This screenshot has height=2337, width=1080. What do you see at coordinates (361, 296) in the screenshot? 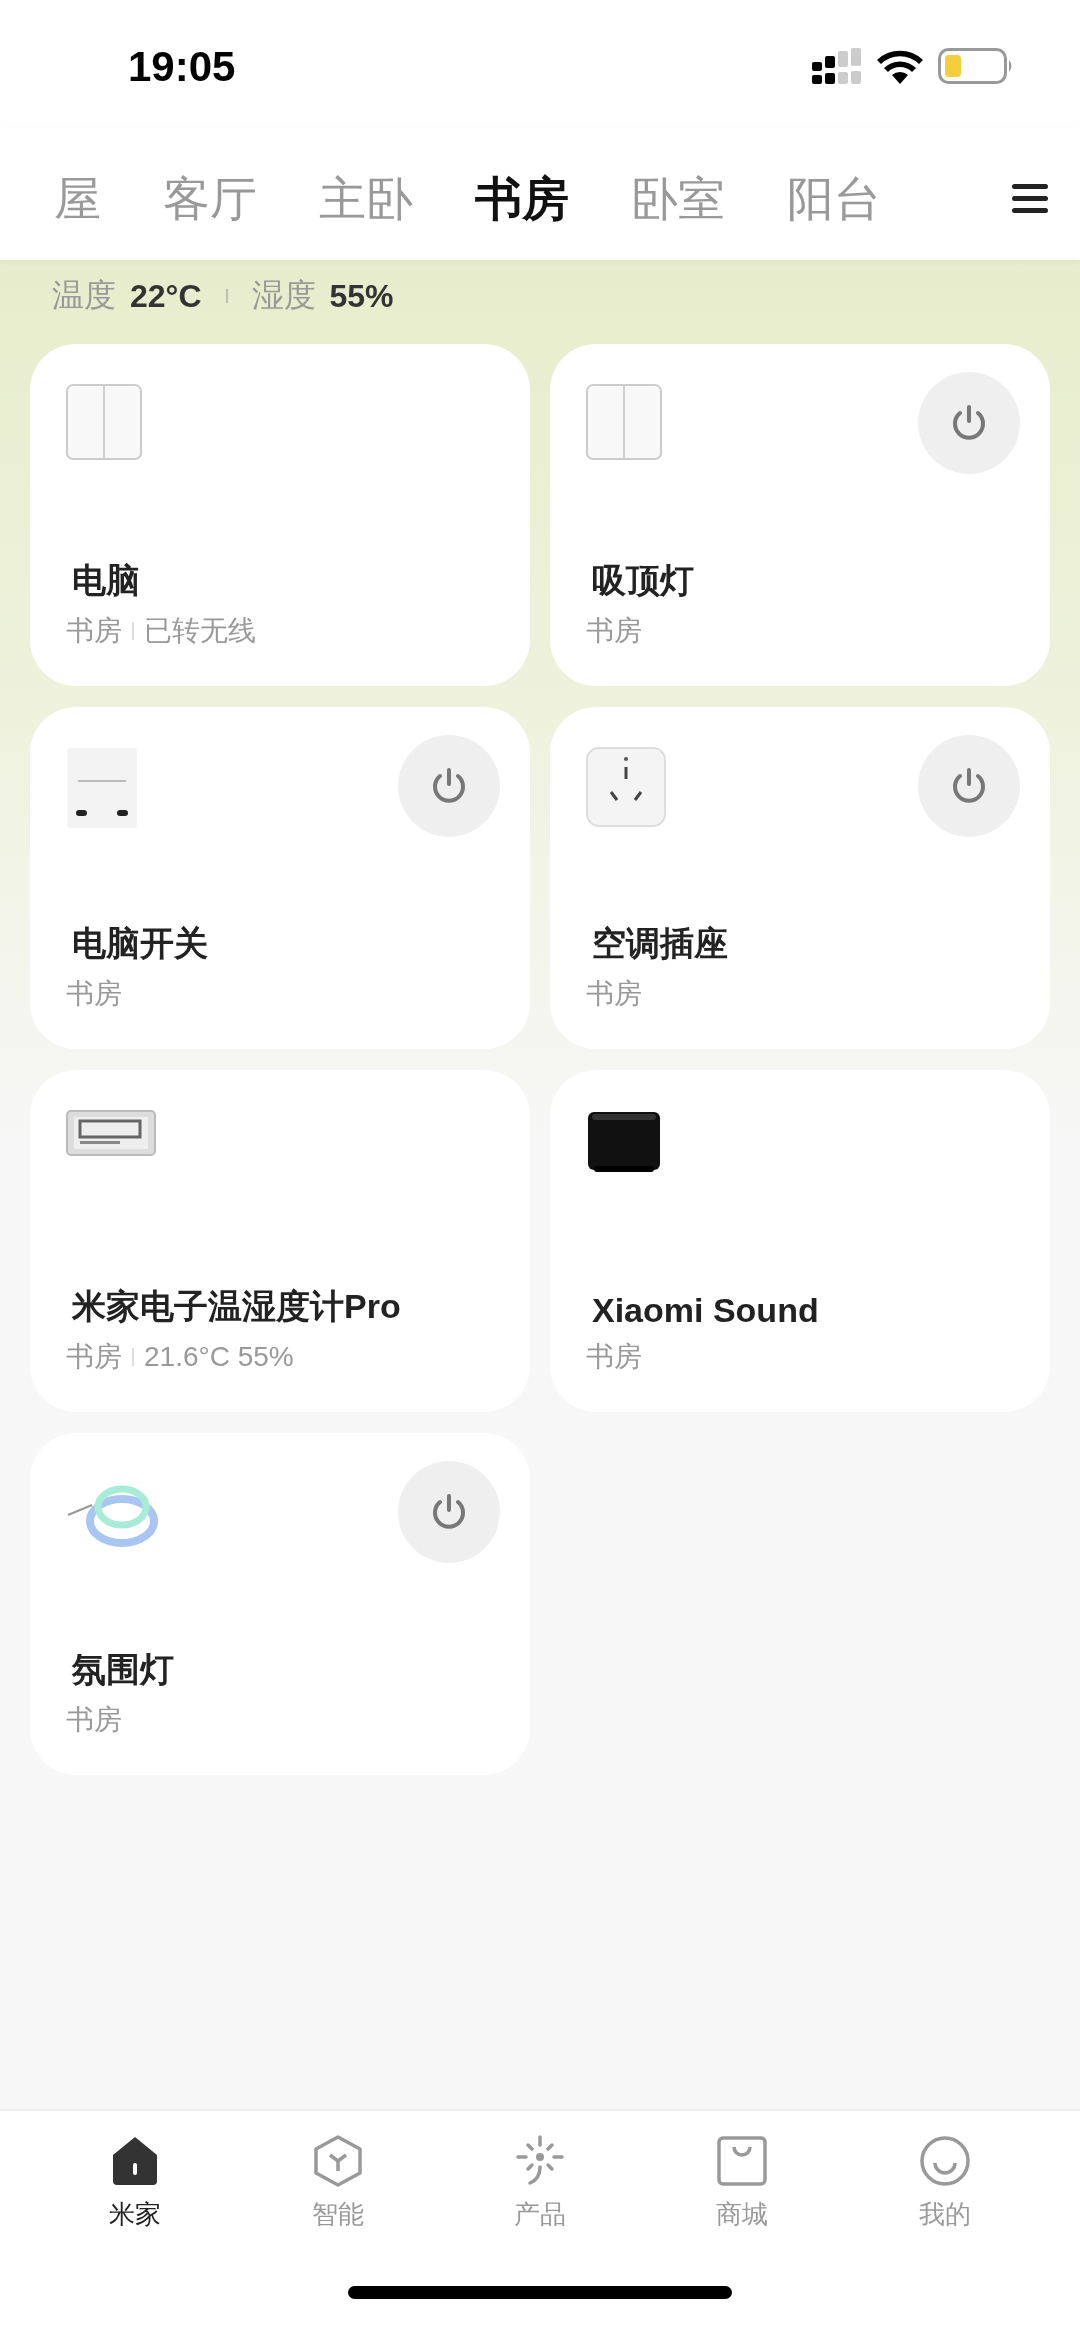
I see `climate-value: 55%` at bounding box center [361, 296].